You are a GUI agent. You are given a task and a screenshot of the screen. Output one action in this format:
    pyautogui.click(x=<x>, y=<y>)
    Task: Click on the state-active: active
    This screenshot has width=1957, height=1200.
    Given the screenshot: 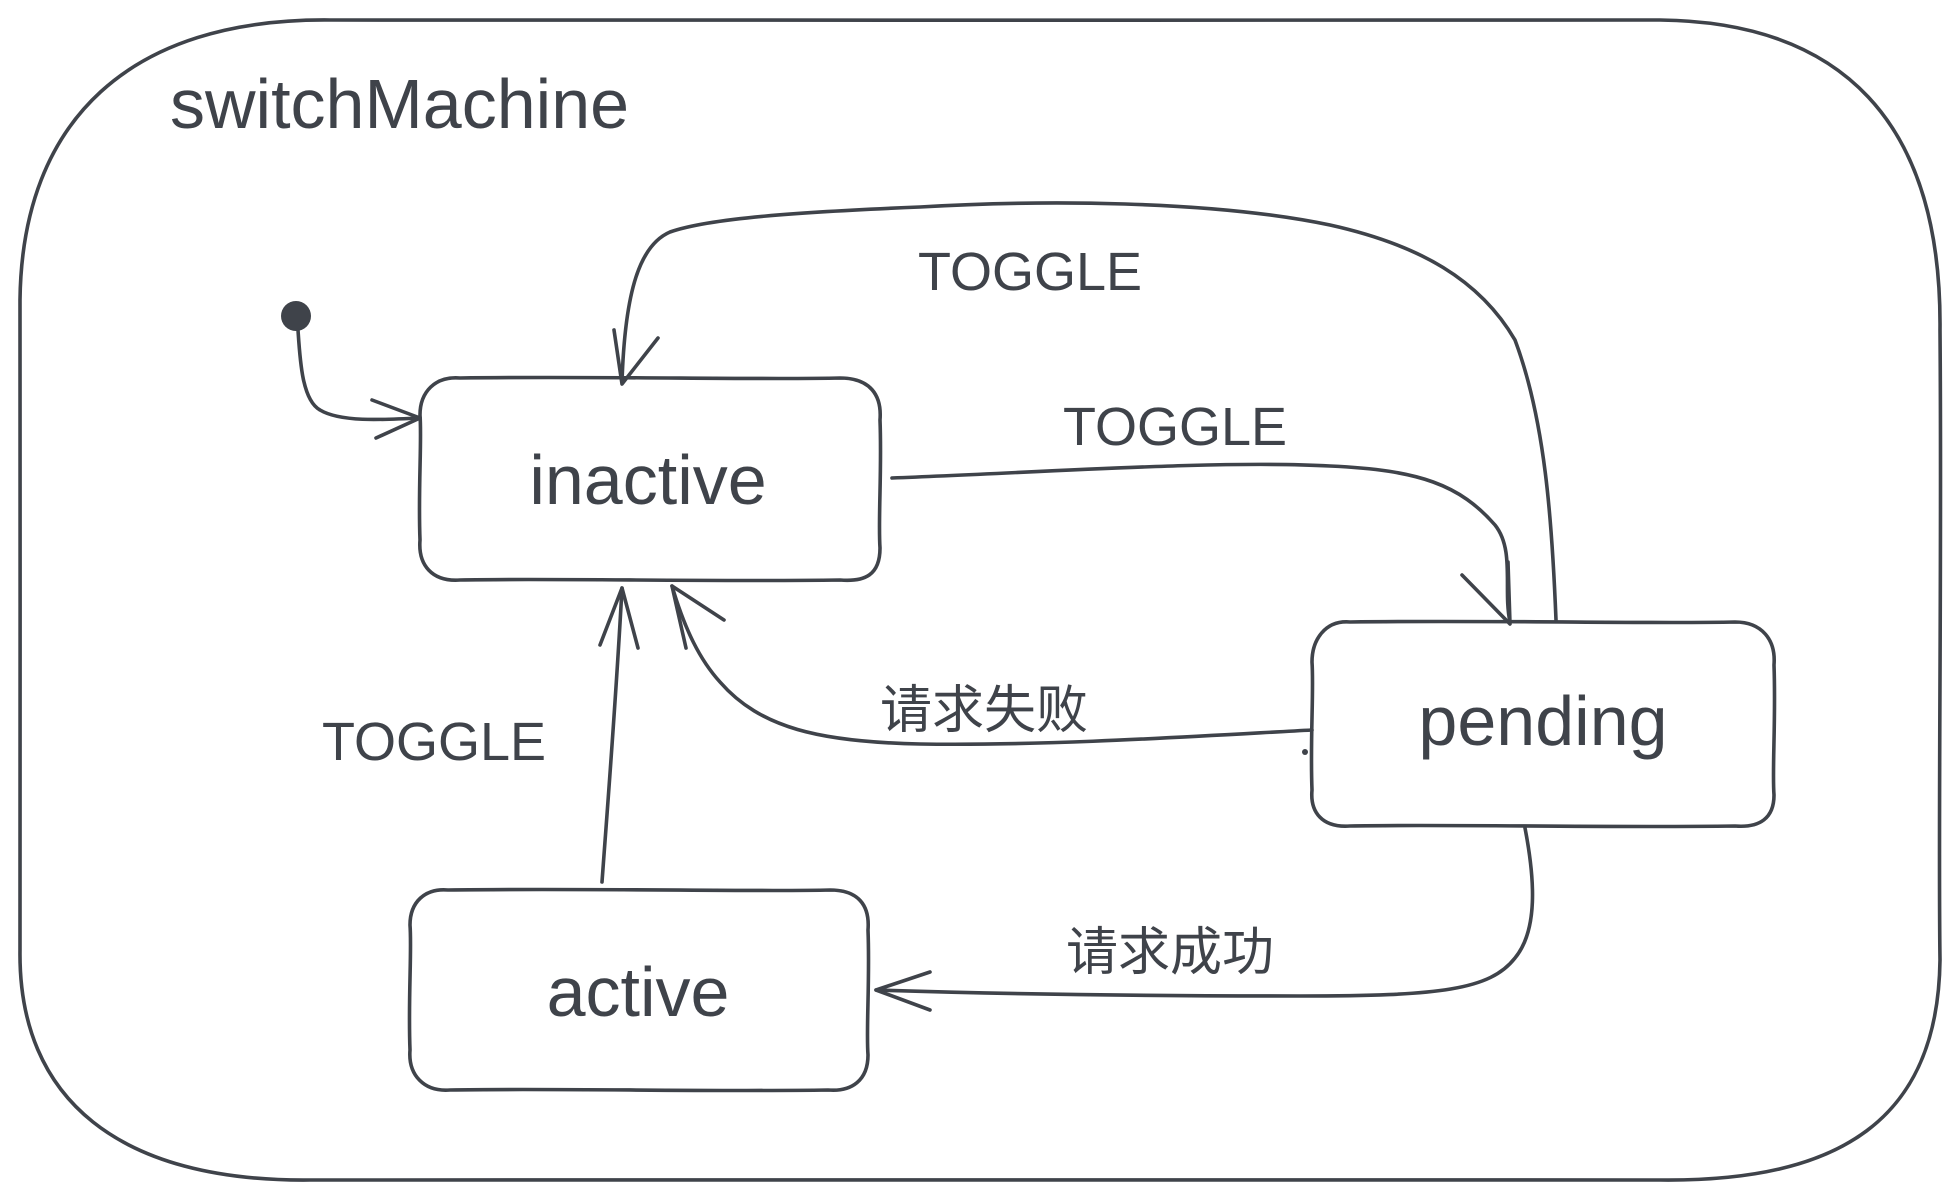 What is the action you would take?
    pyautogui.click(x=639, y=990)
    